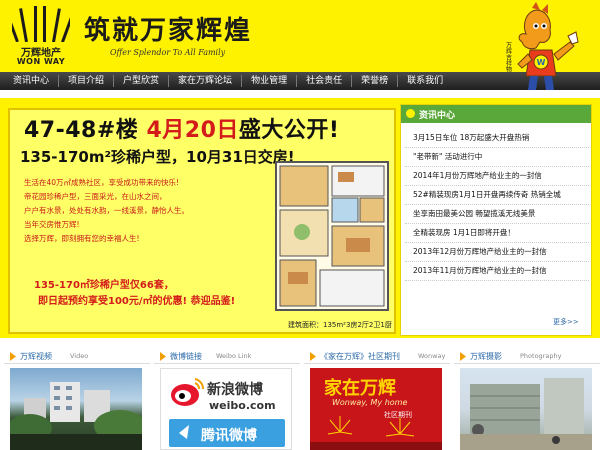 This screenshot has height=450, width=600. Describe the element at coordinates (497, 138) in the screenshot. I see `news-item: 3月15日车位 18万起盛大开盘热销` at that location.